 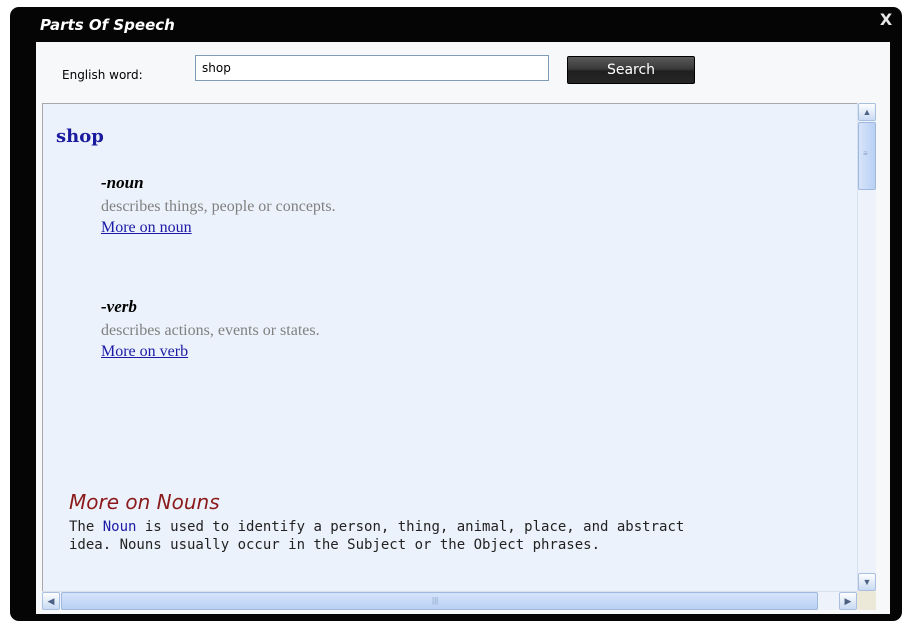 I want to click on pos-description: describes actions, events or states., so click(x=210, y=330).